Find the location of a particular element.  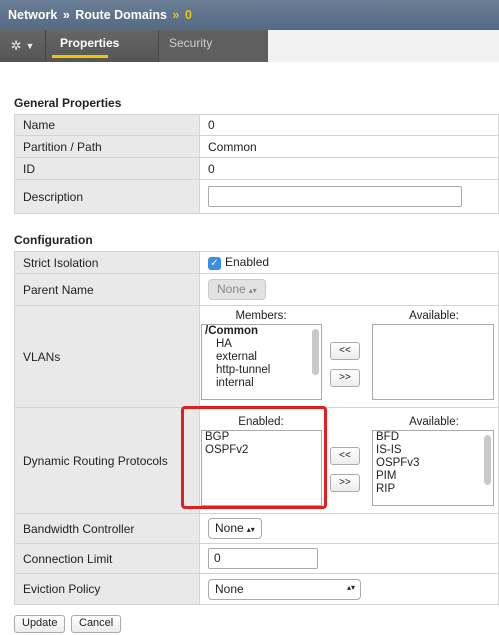

connection-limit-input: 0 is located at coordinates (263, 558).